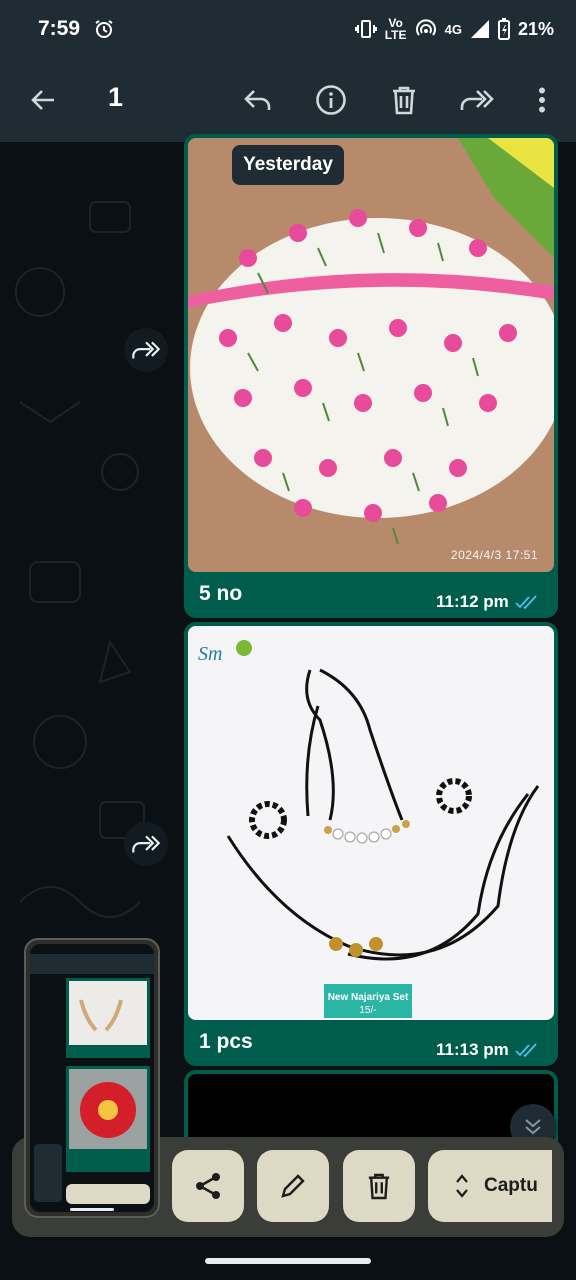 The height and width of the screenshot is (1280, 576). Describe the element at coordinates (533, 1127) in the screenshot. I see `double-chevron-down-icon` at that location.